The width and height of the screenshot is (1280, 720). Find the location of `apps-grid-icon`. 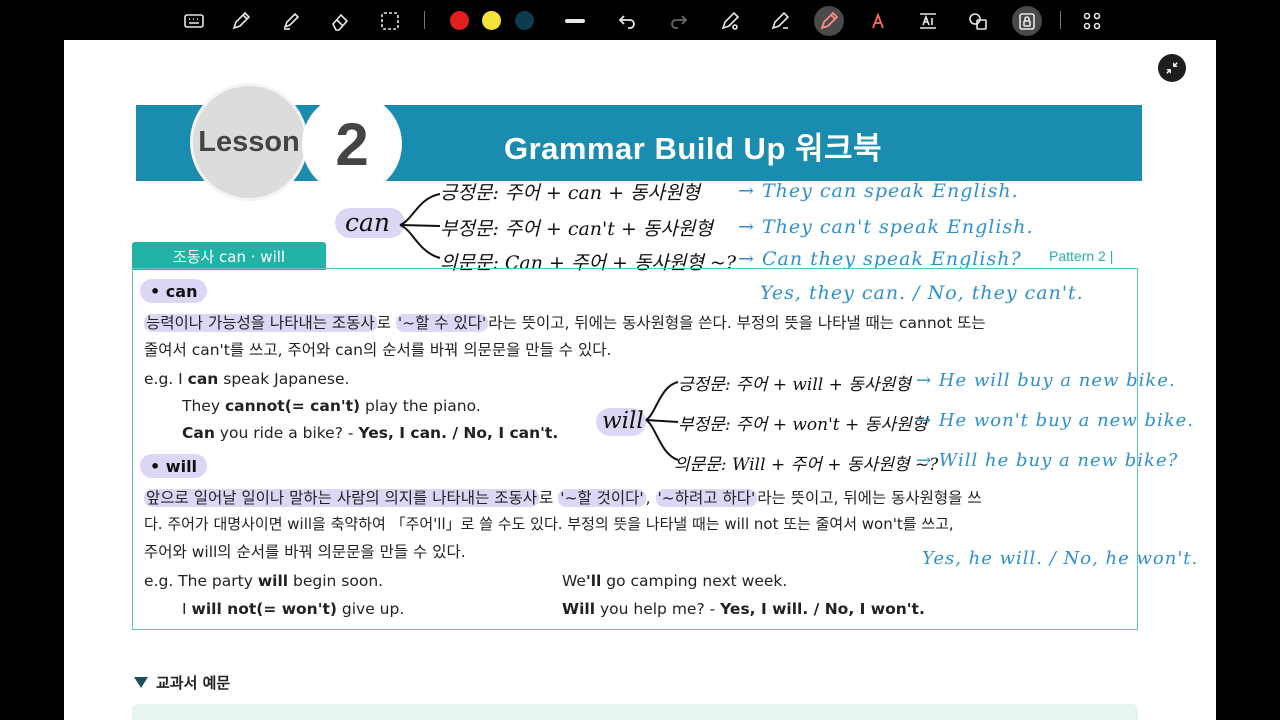

apps-grid-icon is located at coordinates (1092, 21).